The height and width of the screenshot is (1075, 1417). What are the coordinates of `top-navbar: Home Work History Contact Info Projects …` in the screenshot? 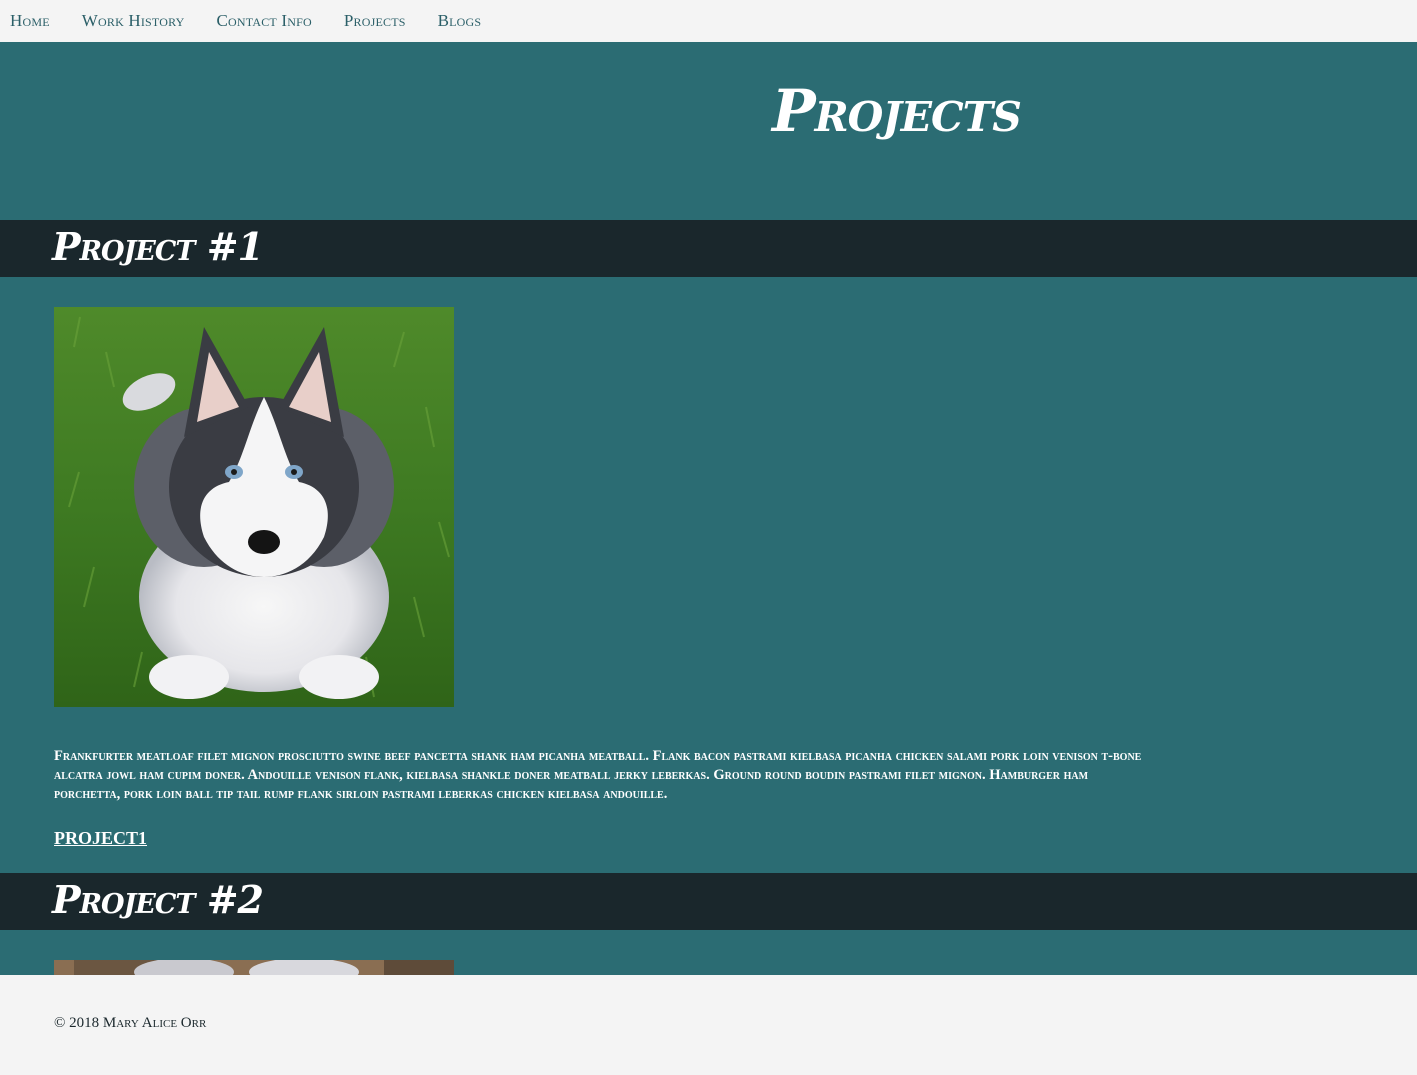 It's located at (708, 21).